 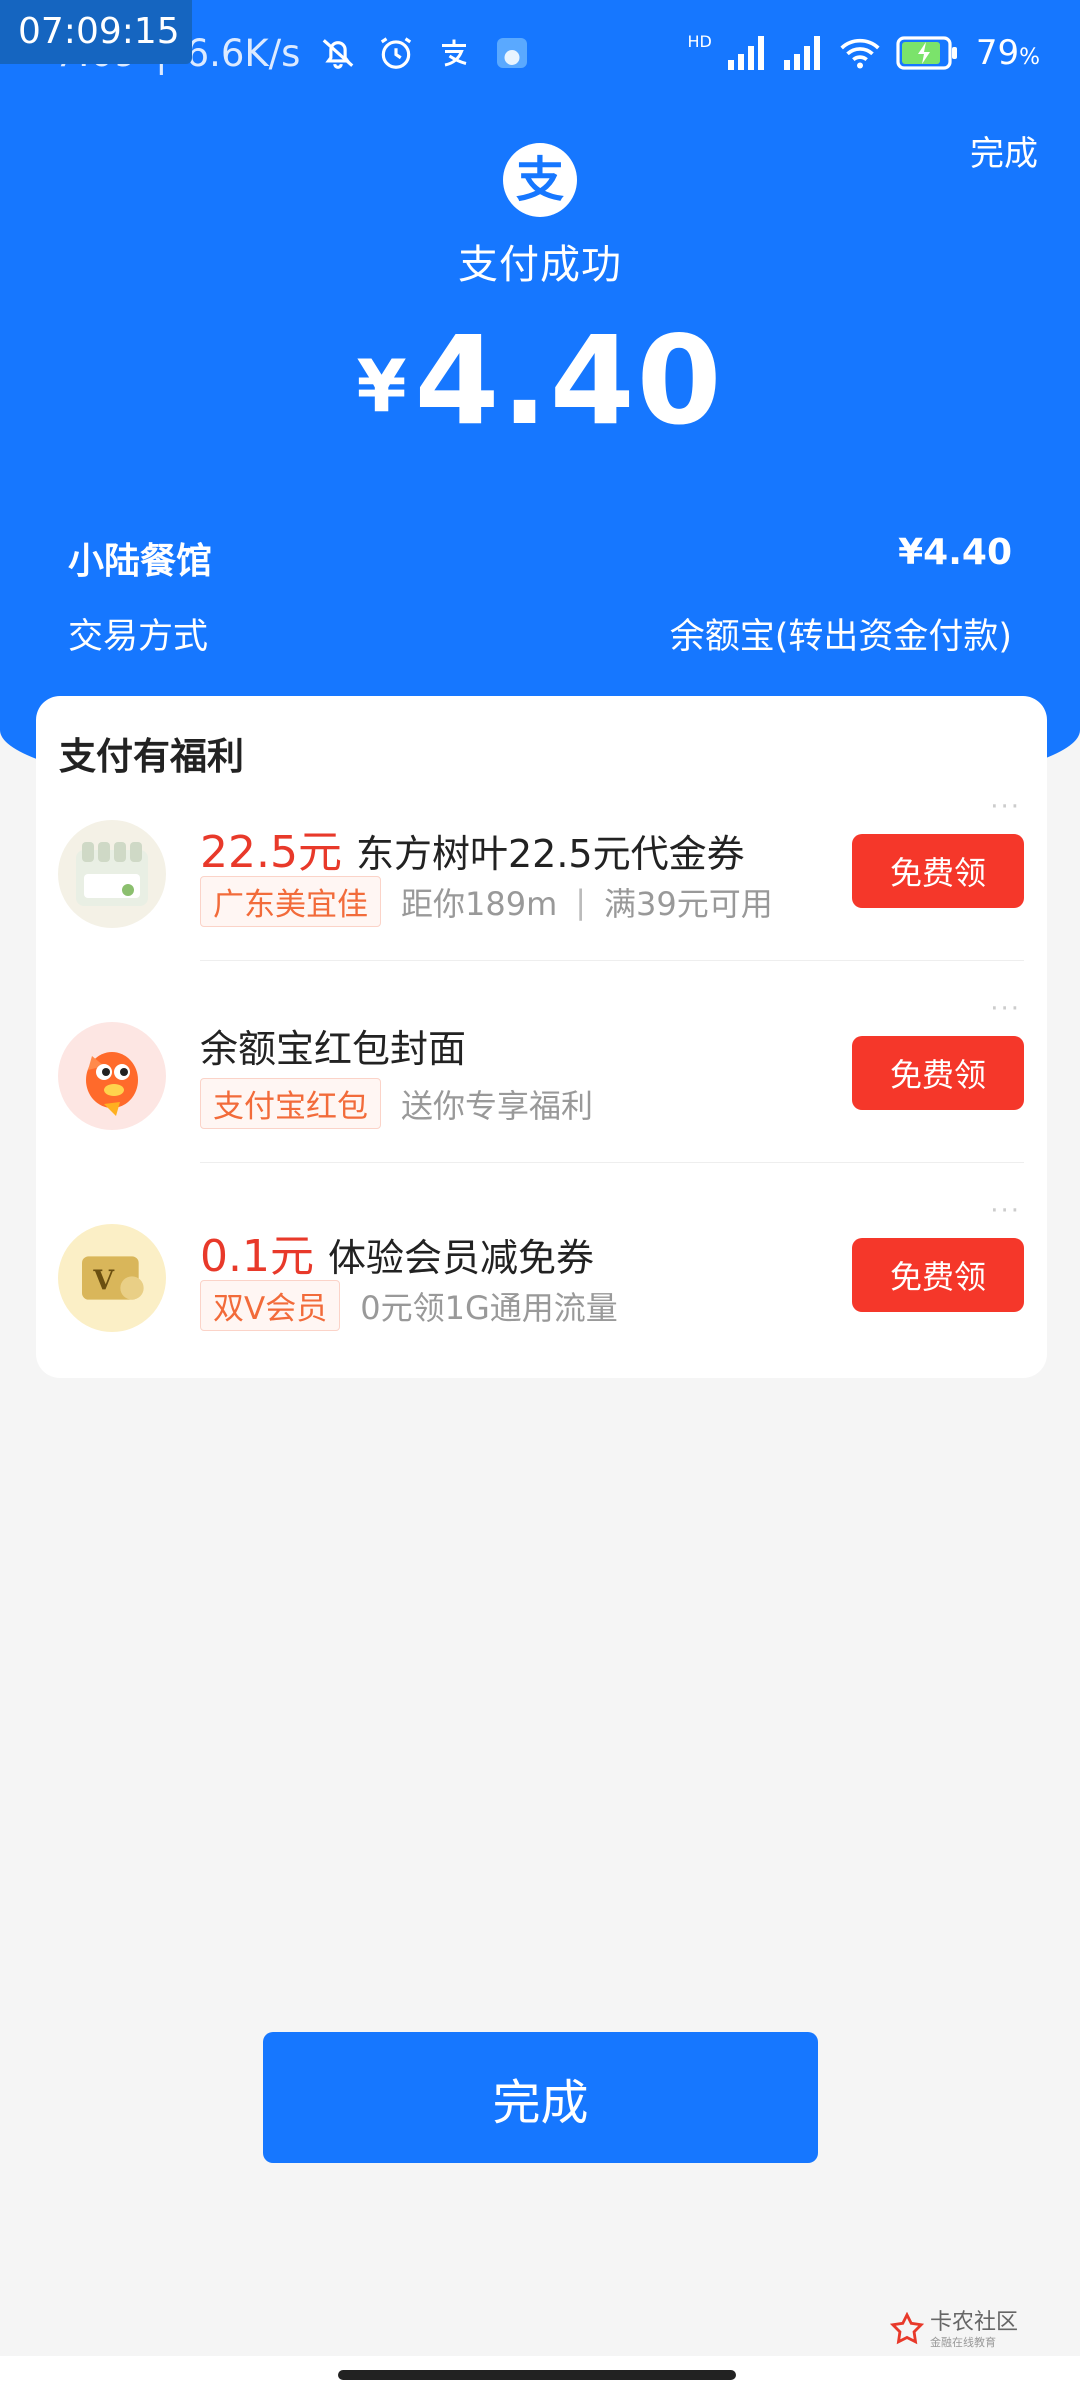 I want to click on app-icon, so click(x=512, y=53).